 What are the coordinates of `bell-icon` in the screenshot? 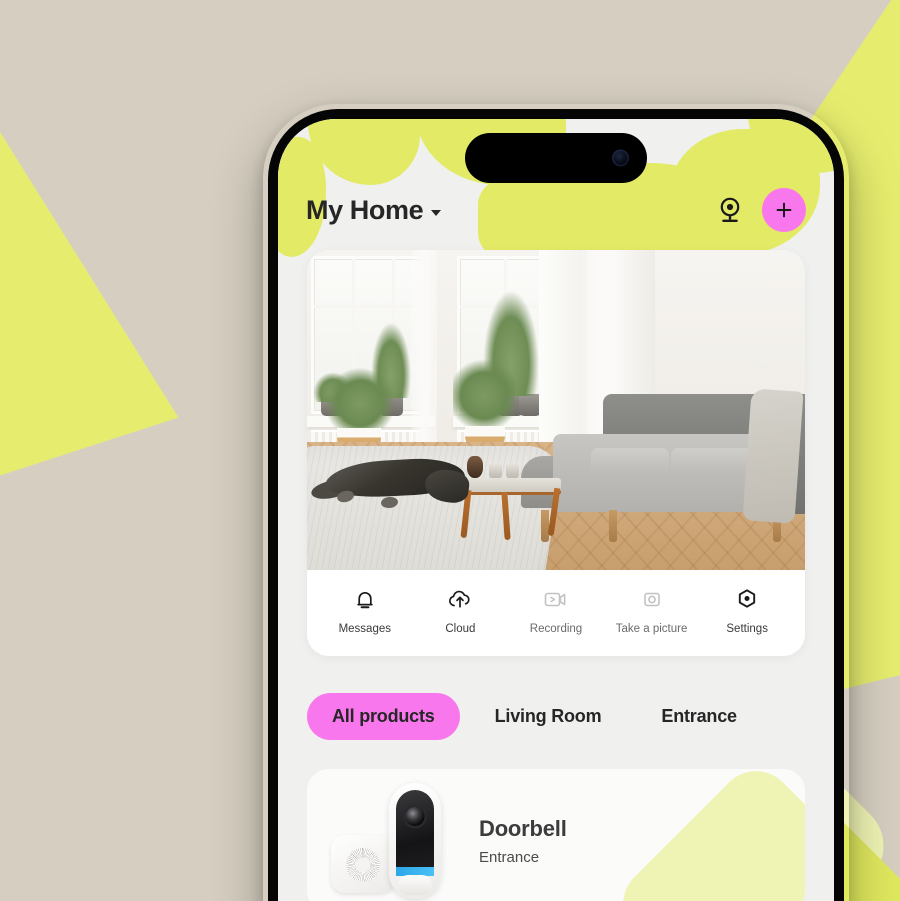 It's located at (365, 599).